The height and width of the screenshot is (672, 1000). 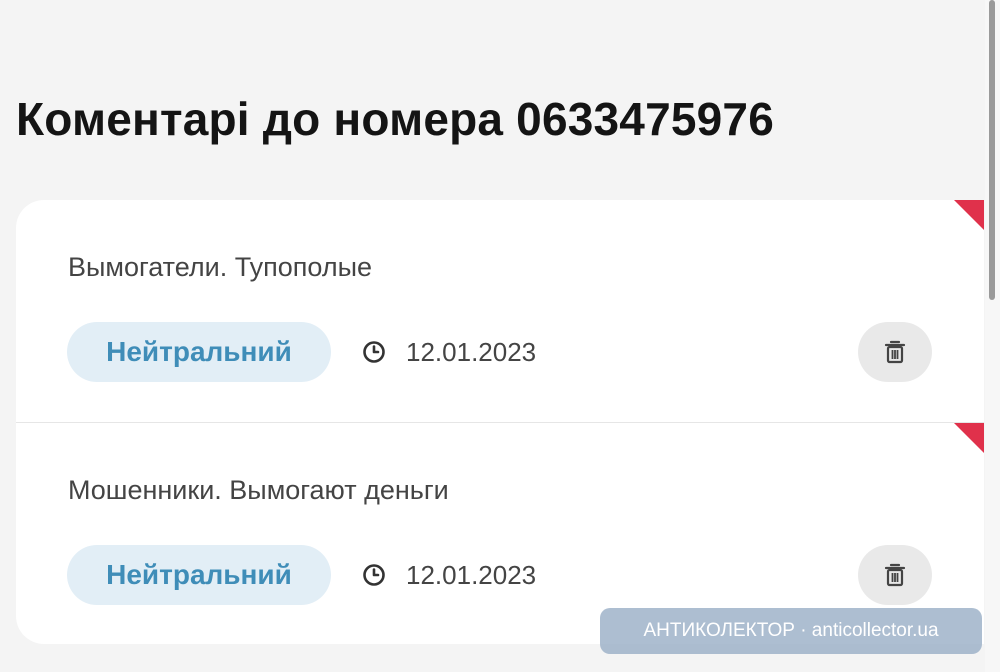 What do you see at coordinates (992, 336) in the screenshot?
I see `scrollbar` at bounding box center [992, 336].